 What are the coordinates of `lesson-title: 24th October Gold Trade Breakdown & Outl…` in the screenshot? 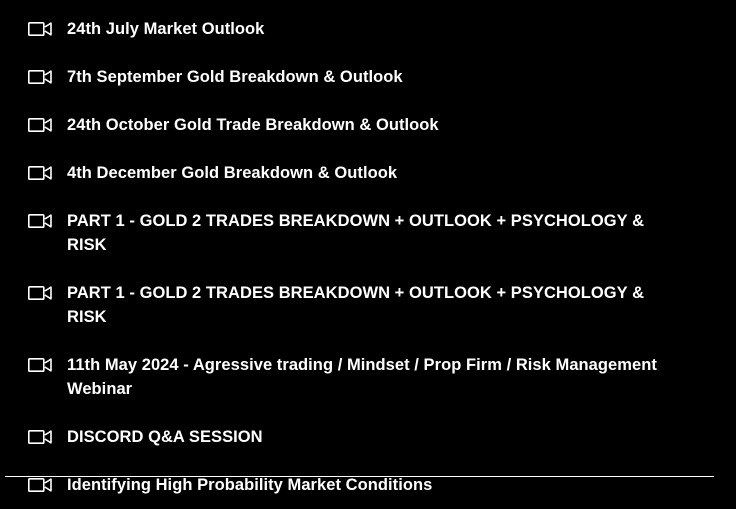 It's located at (253, 125).